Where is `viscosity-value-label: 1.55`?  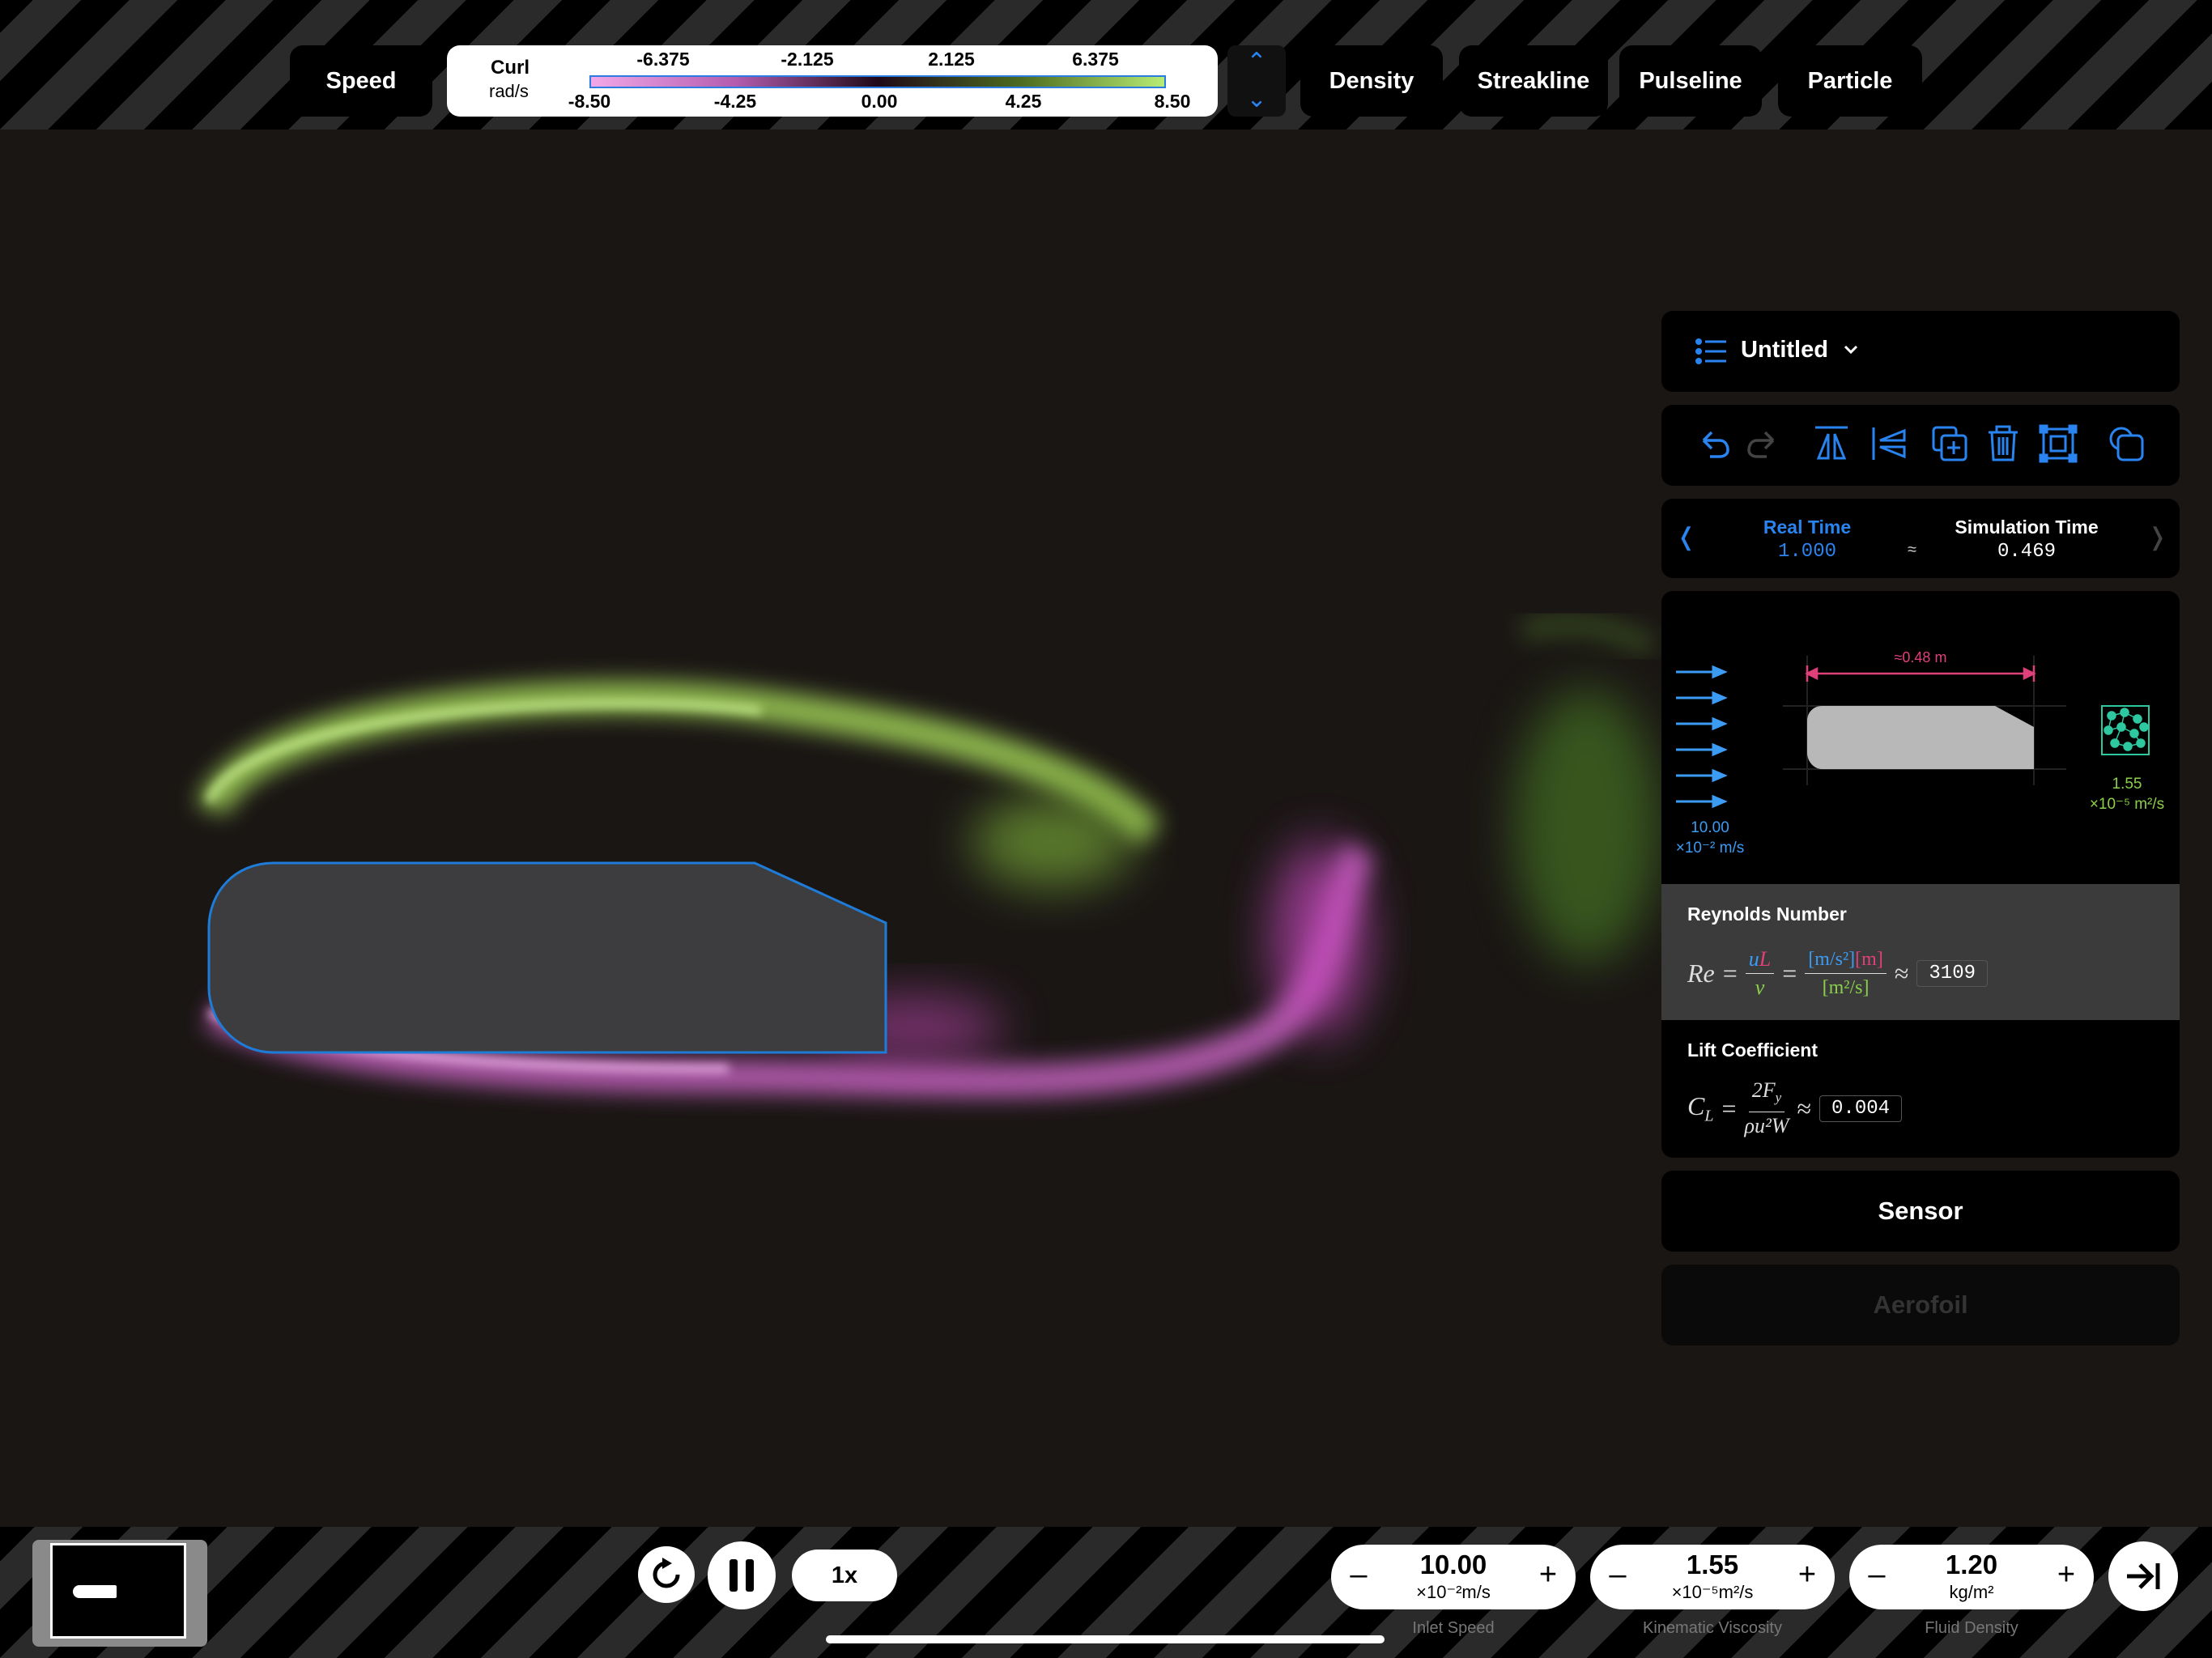
viscosity-value-label: 1.55 is located at coordinates (2127, 784).